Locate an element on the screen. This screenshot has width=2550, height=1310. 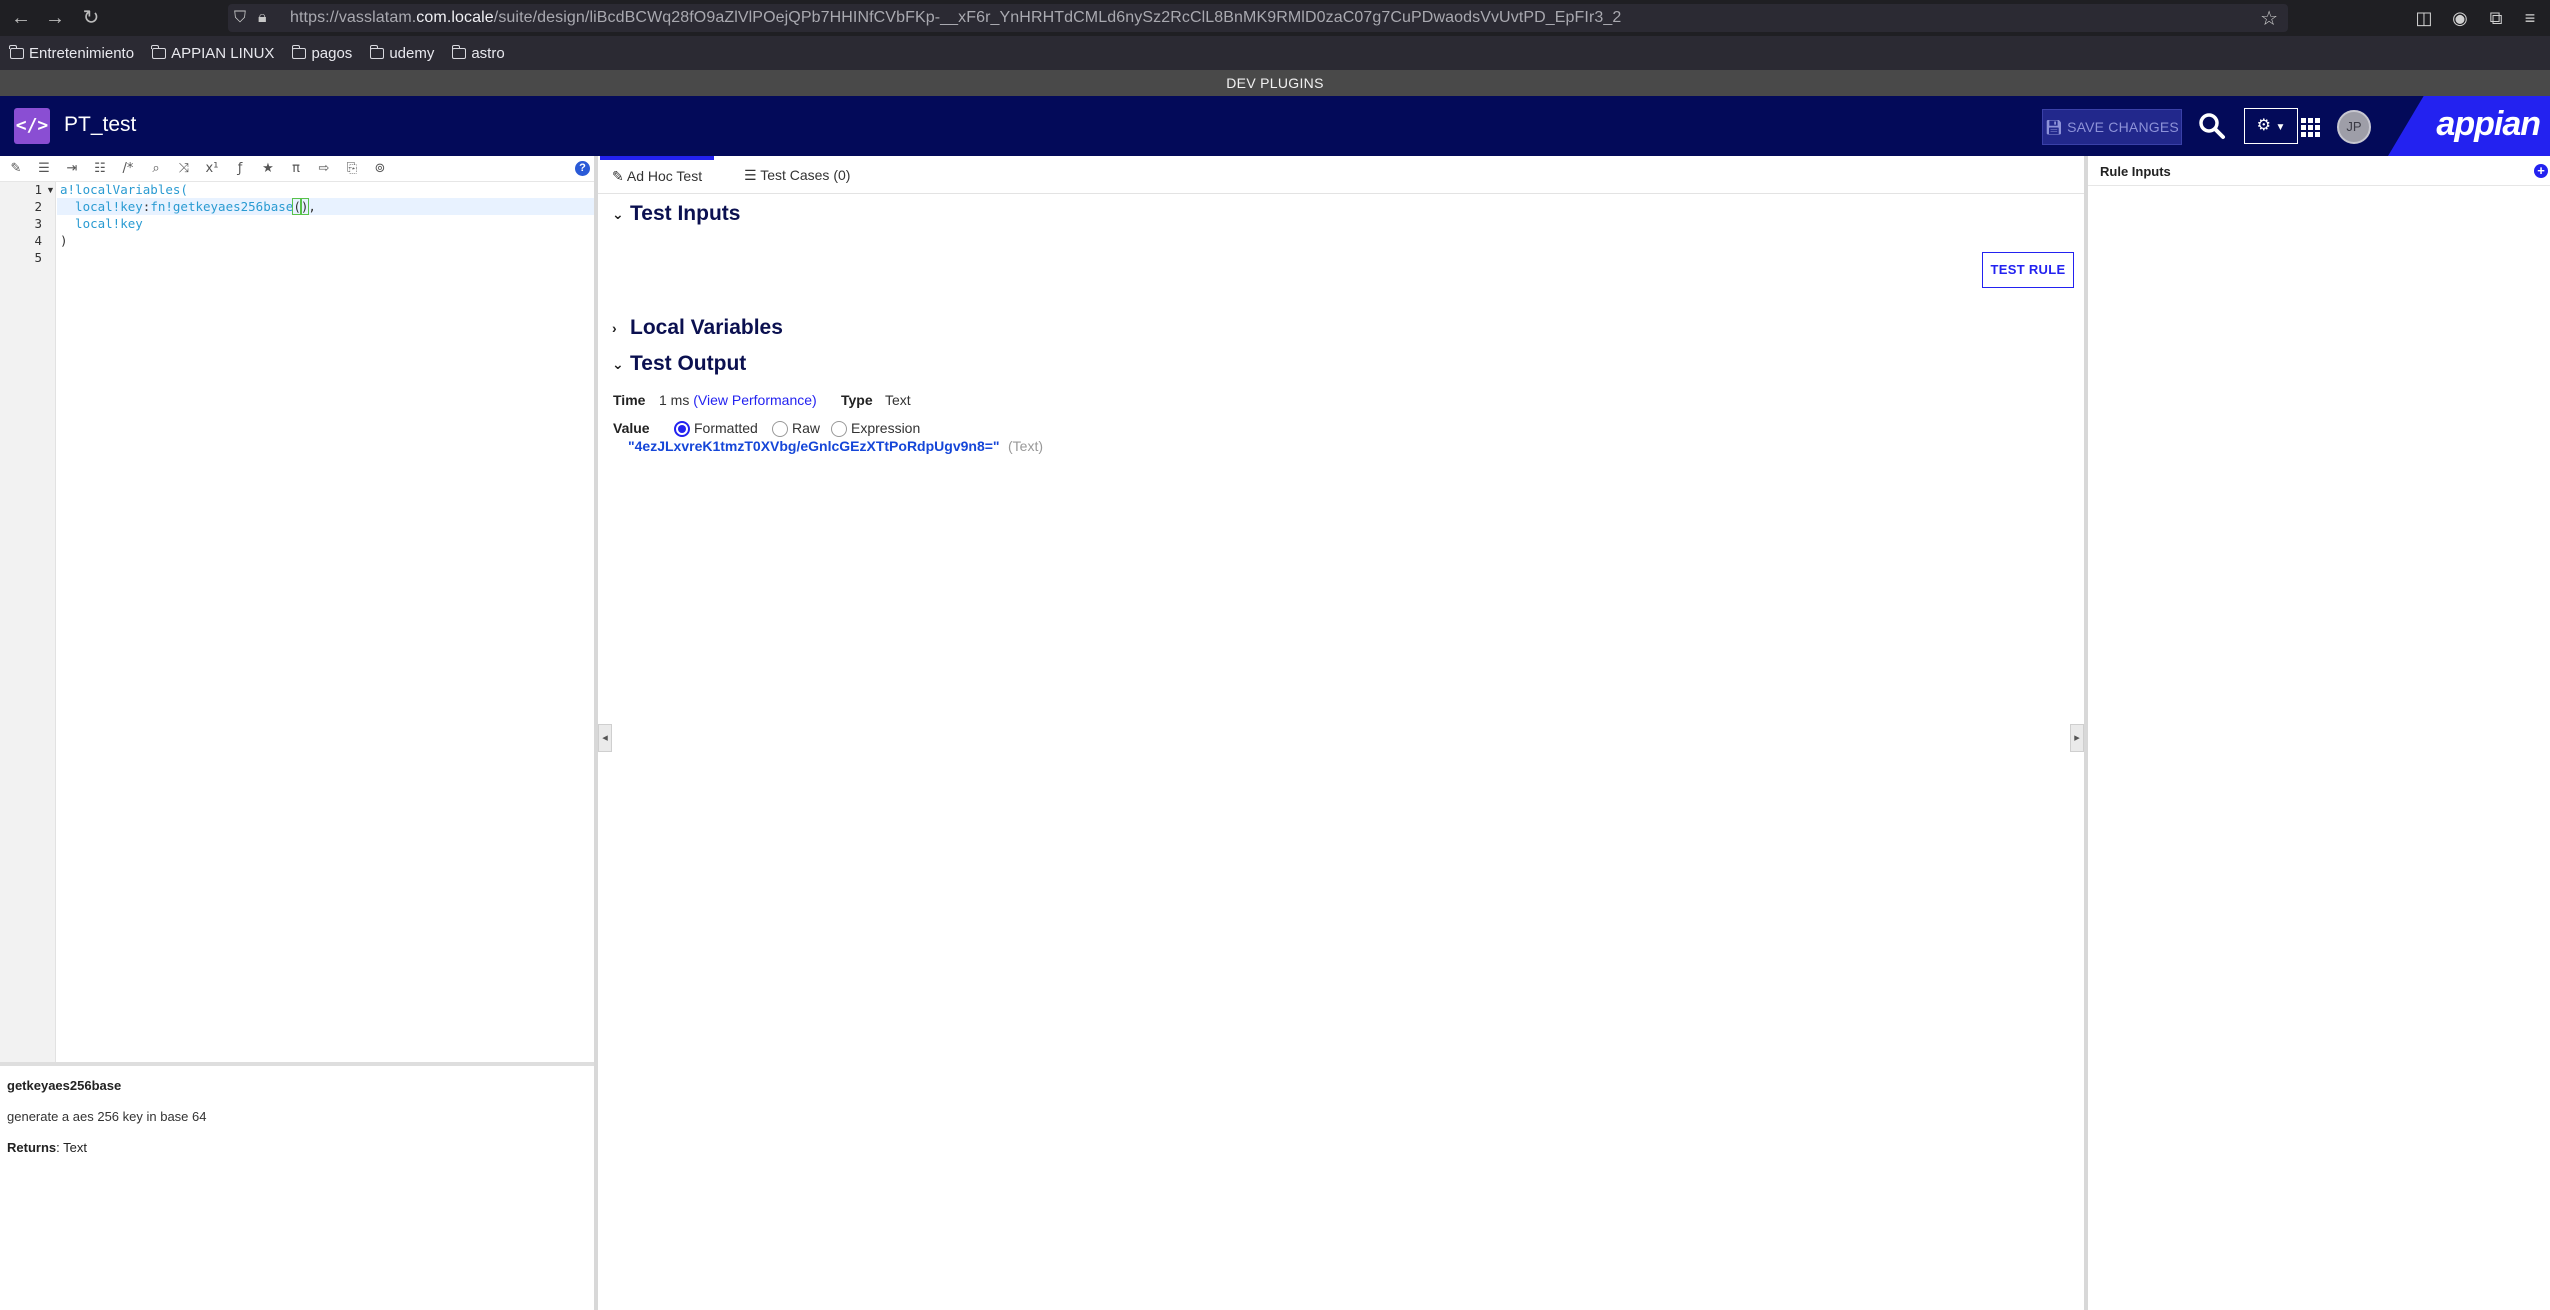
section-test-output: ⌄ Test Output is located at coordinates (679, 364).